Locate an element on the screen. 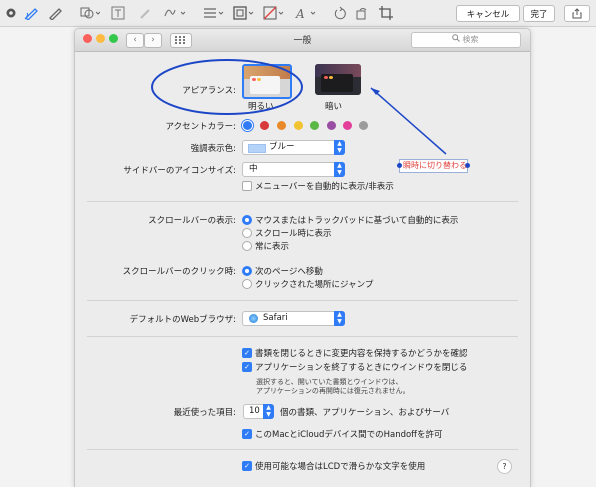 The width and height of the screenshot is (596, 487). rotate-right-icon is located at coordinates (362, 13).